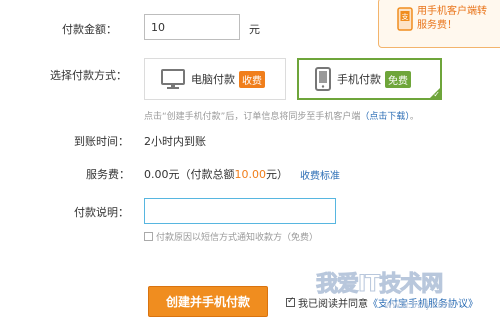 Image resolution: width=500 pixels, height=329 pixels. I want to click on note-label: 付款说明：, so click(101, 212).